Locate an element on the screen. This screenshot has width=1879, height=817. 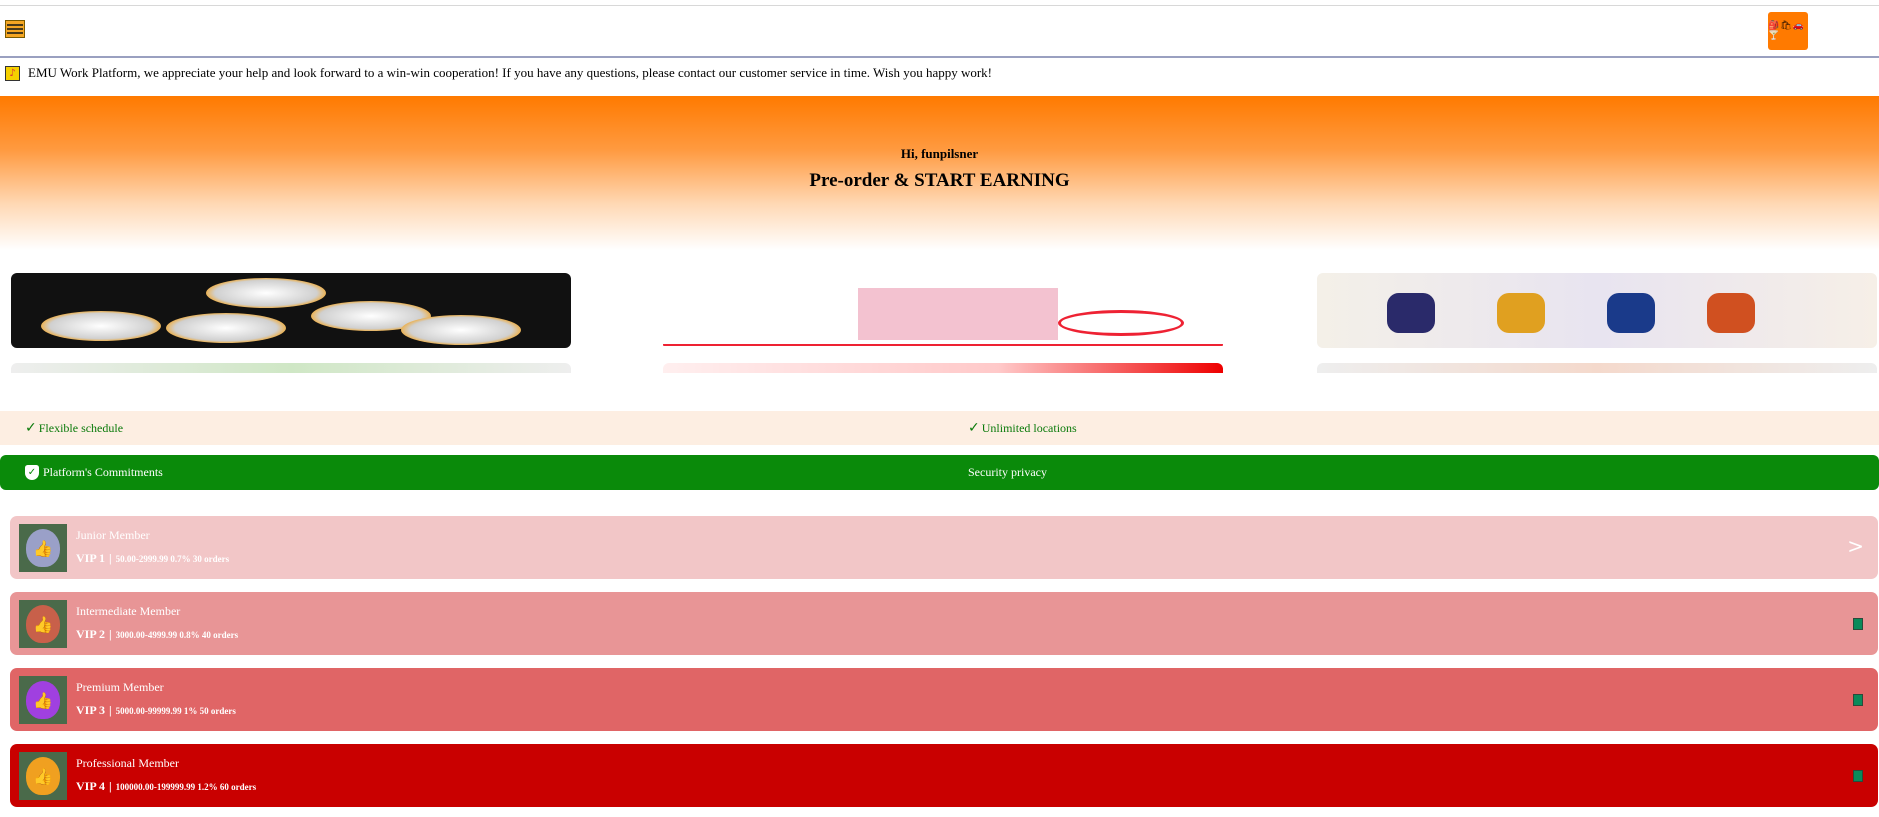
commitments-label: Platform's Commitments is located at coordinates (103, 472).